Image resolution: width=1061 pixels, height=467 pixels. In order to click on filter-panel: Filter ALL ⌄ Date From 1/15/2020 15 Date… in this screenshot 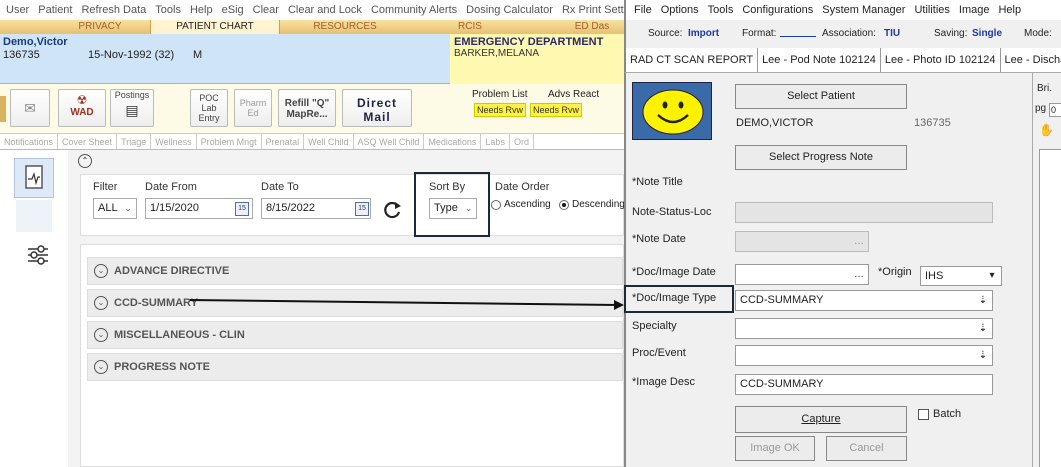, I will do `click(352, 205)`.